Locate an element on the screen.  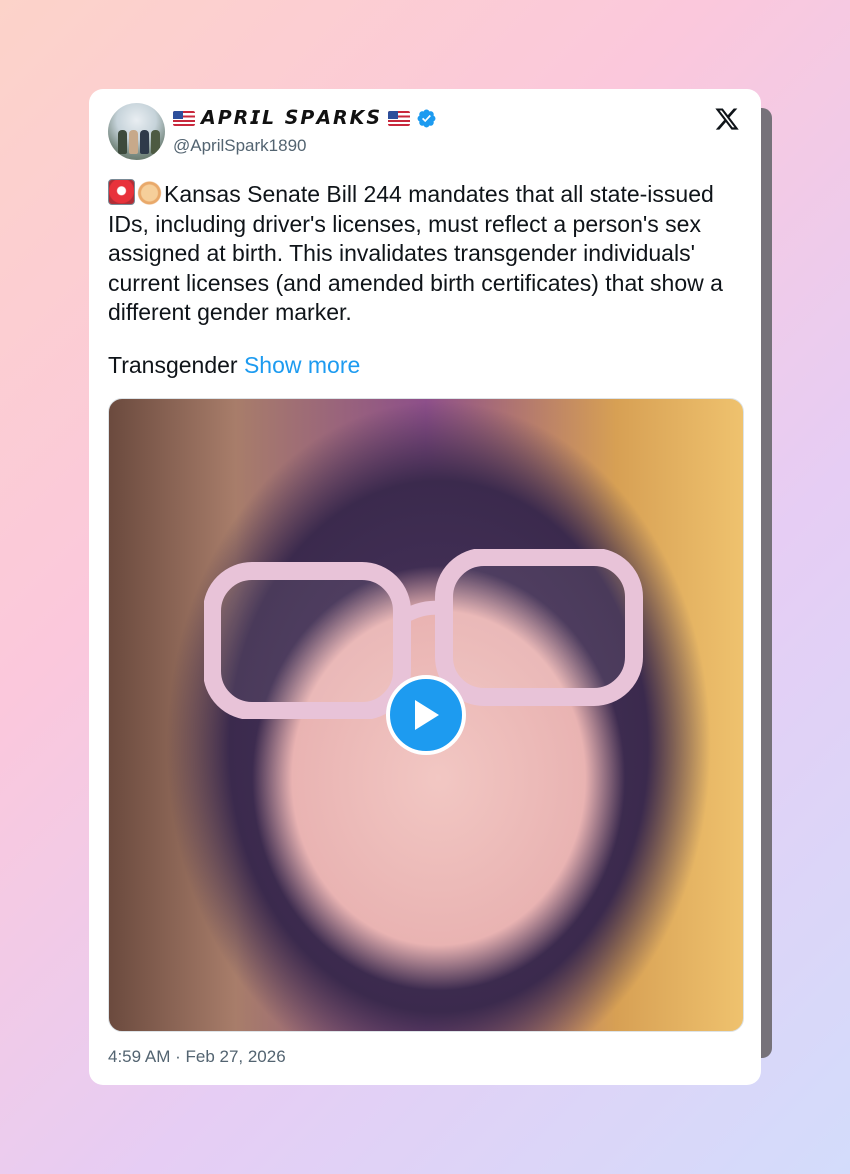
author-name-row: 𝘼𝙋𝙍𝙄𝙇 𝙎𝙋𝘼𝙍𝙆𝙎 is located at coordinates (305, 118).